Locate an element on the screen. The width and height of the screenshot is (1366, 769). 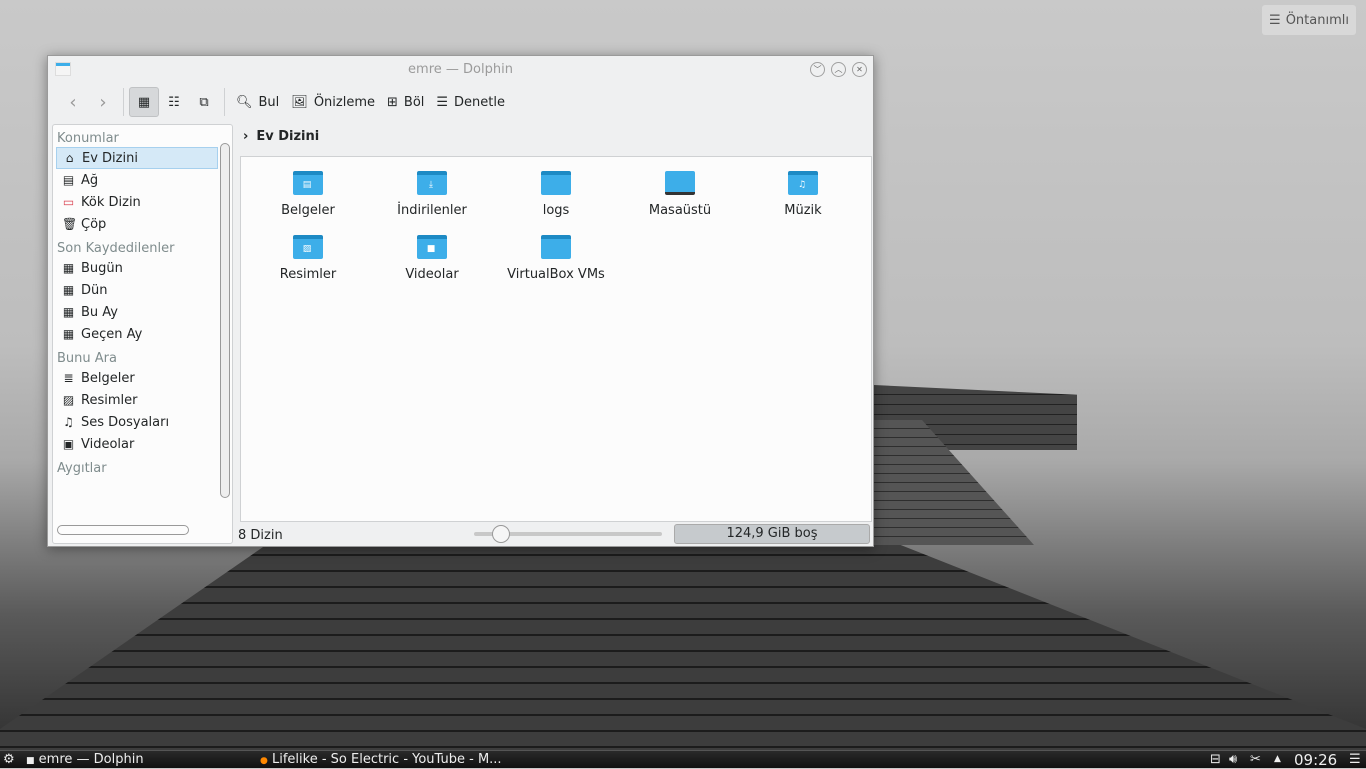
place-root: ▭ Kök Dizin is located at coordinates (137, 202).